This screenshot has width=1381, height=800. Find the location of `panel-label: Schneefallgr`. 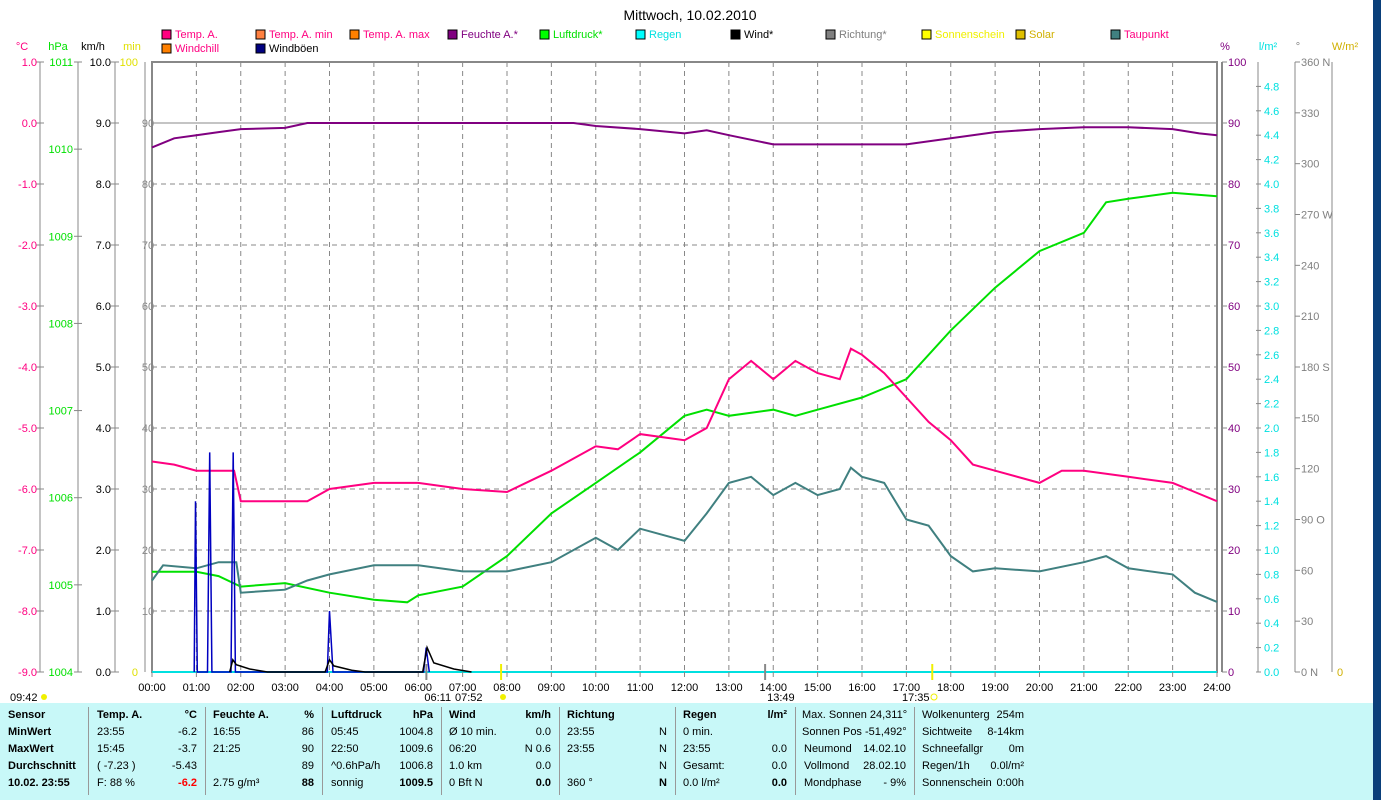

panel-label: Schneefallgr is located at coordinates (953, 749).